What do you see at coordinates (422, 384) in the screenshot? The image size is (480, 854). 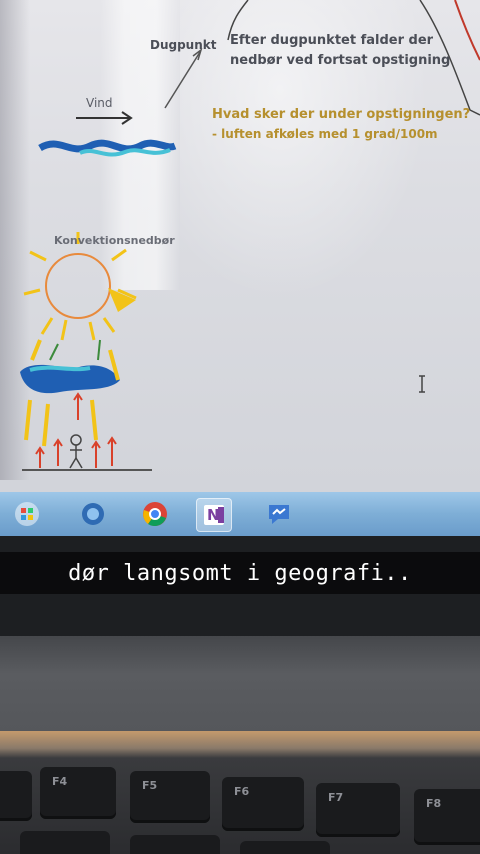 I see `text-cursor-icon` at bounding box center [422, 384].